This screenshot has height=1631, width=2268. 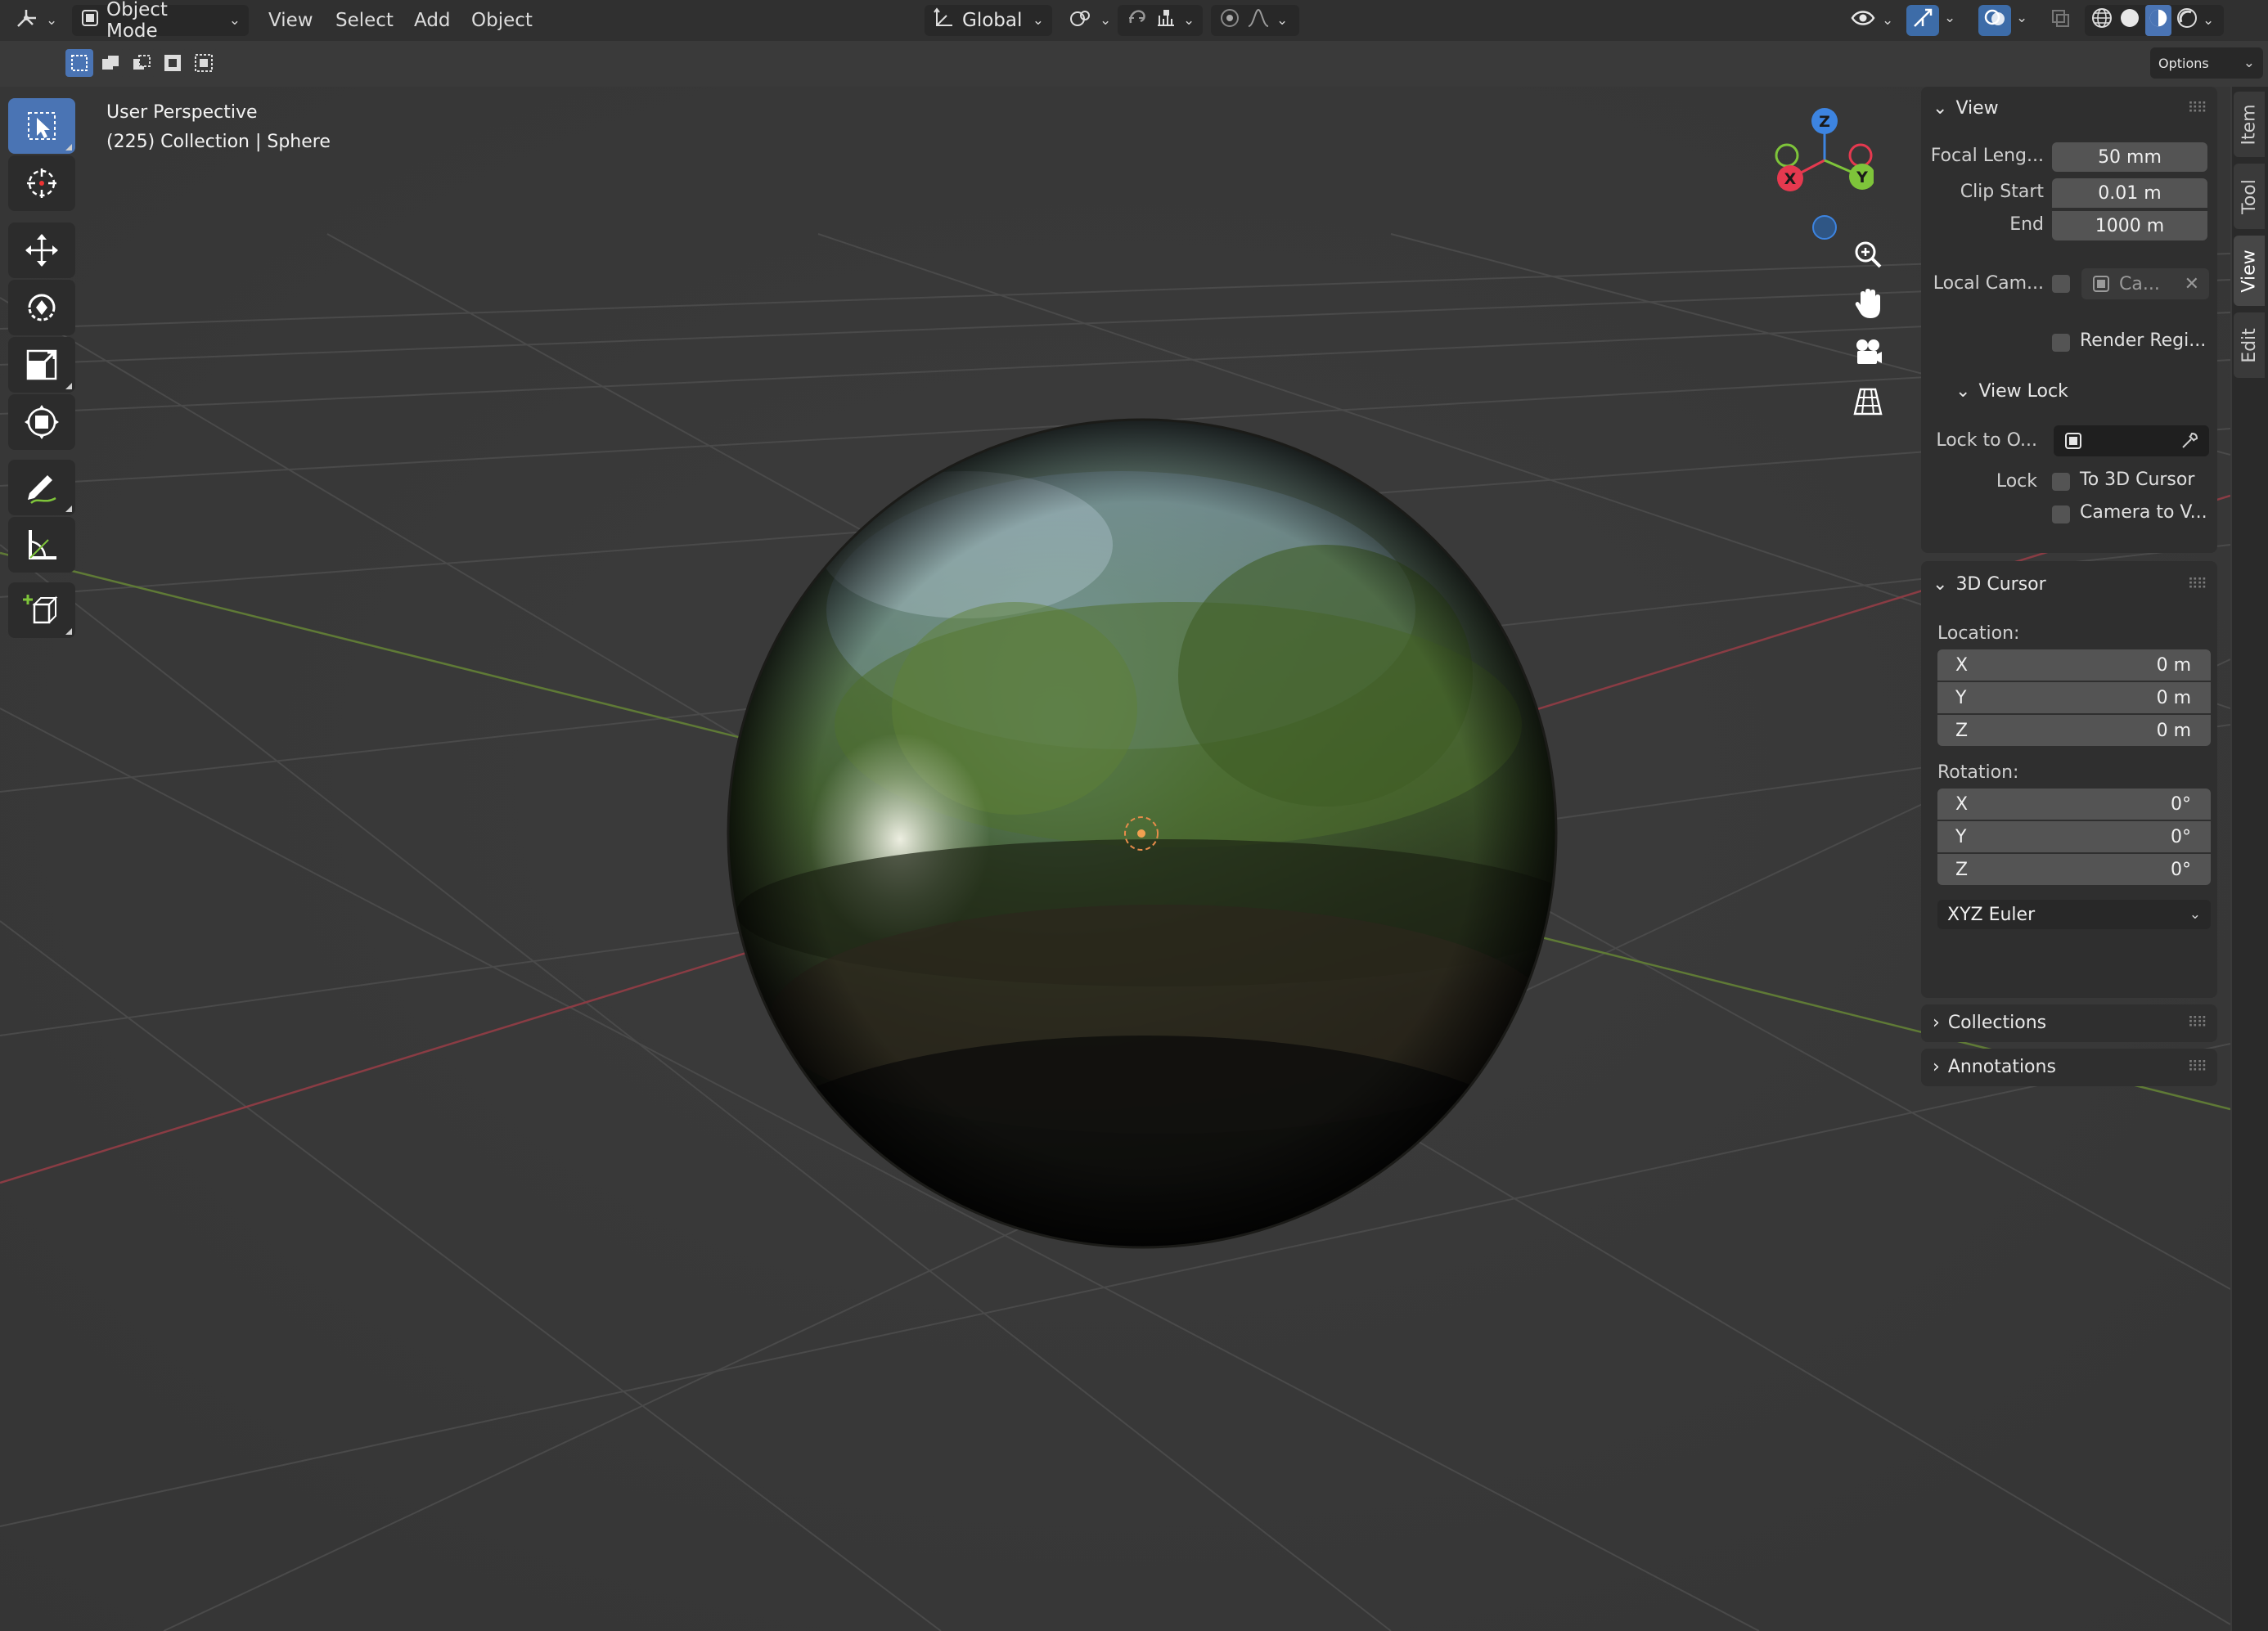 What do you see at coordinates (42, 545) in the screenshot?
I see `measure-tool` at bounding box center [42, 545].